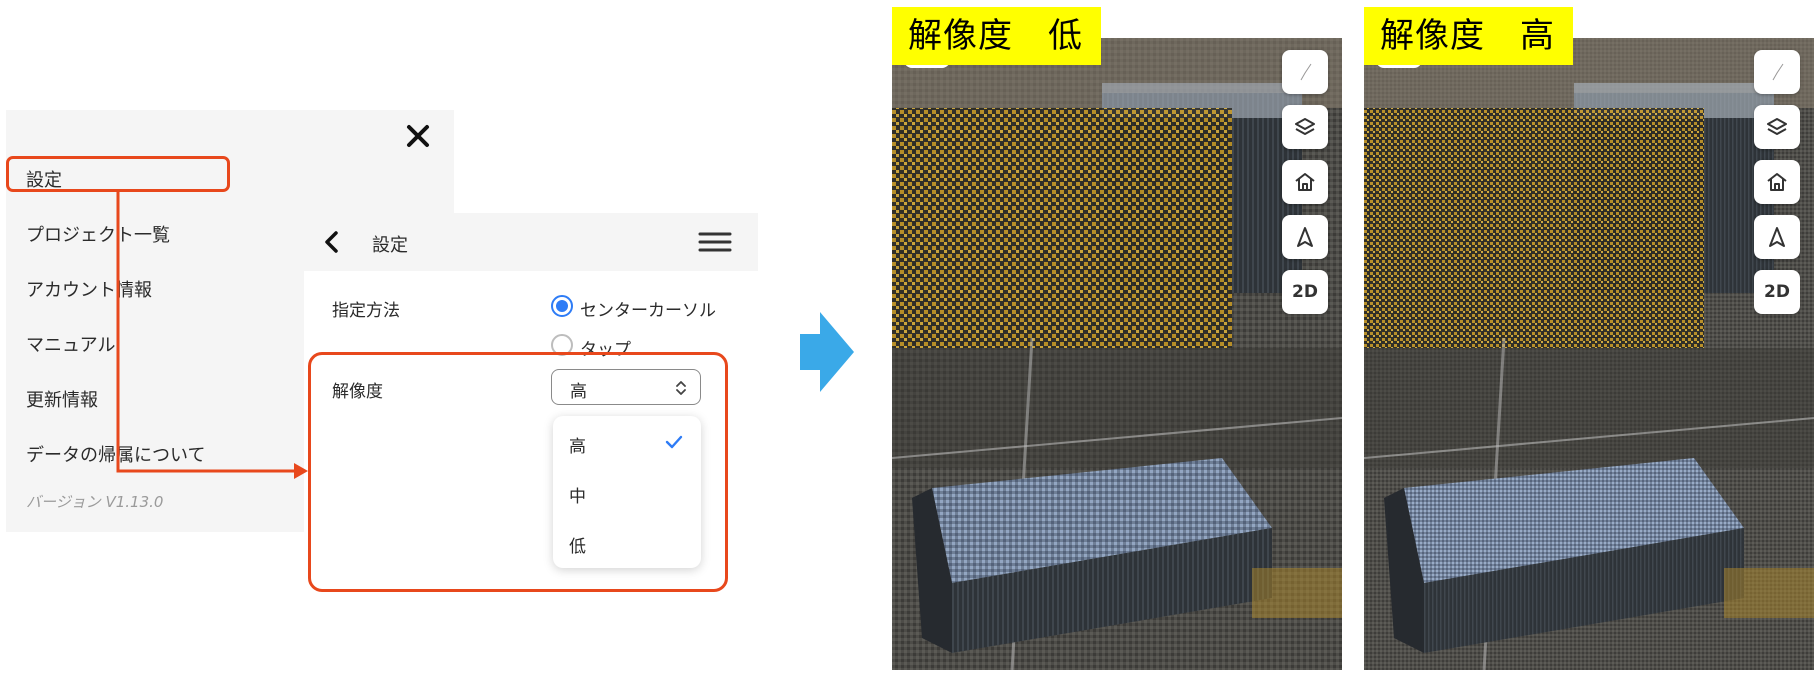 Image resolution: width=1816 pixels, height=673 pixels. I want to click on menu-item-updates: 更新情報, so click(62, 399).